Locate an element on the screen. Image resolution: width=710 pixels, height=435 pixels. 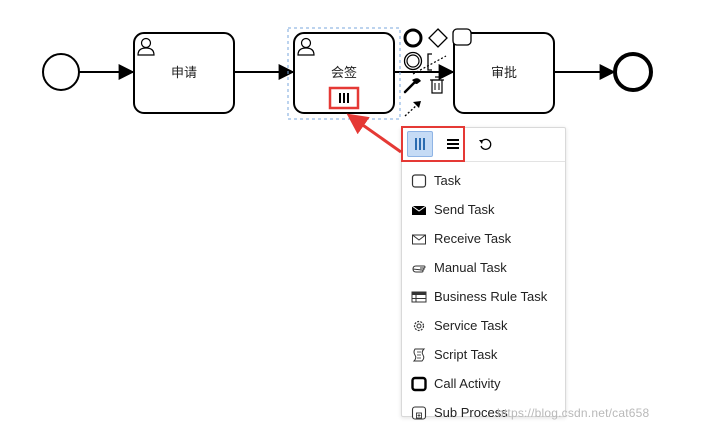
append-gateway-icon is located at coordinates (438, 38).